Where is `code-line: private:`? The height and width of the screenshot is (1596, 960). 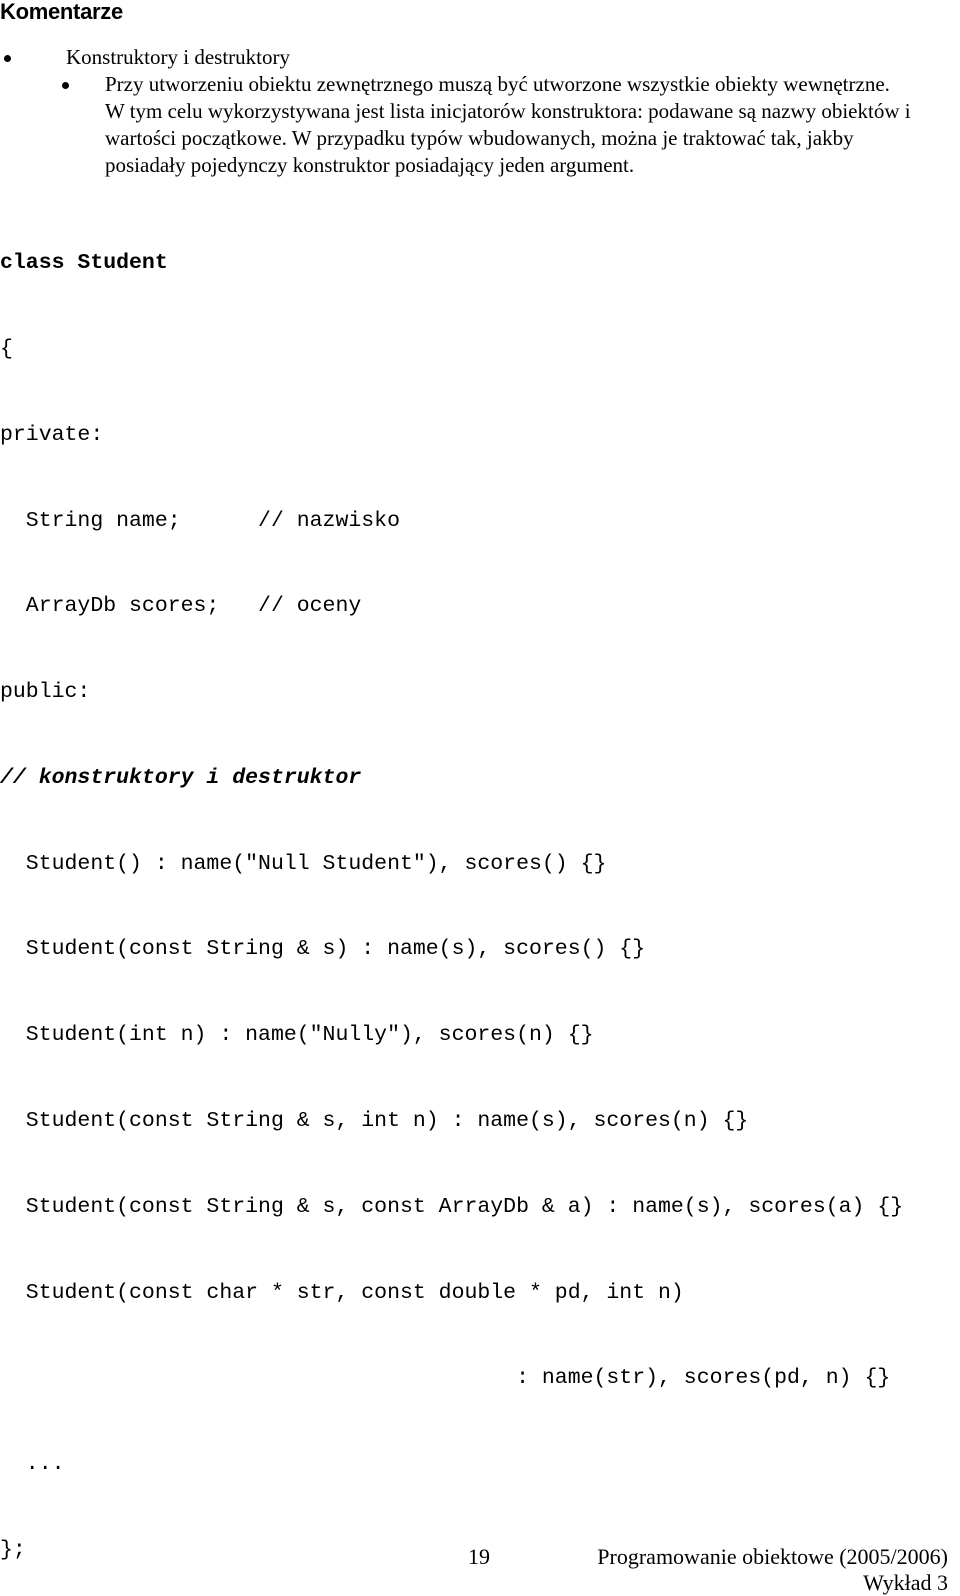
code-line: private: is located at coordinates (52, 434).